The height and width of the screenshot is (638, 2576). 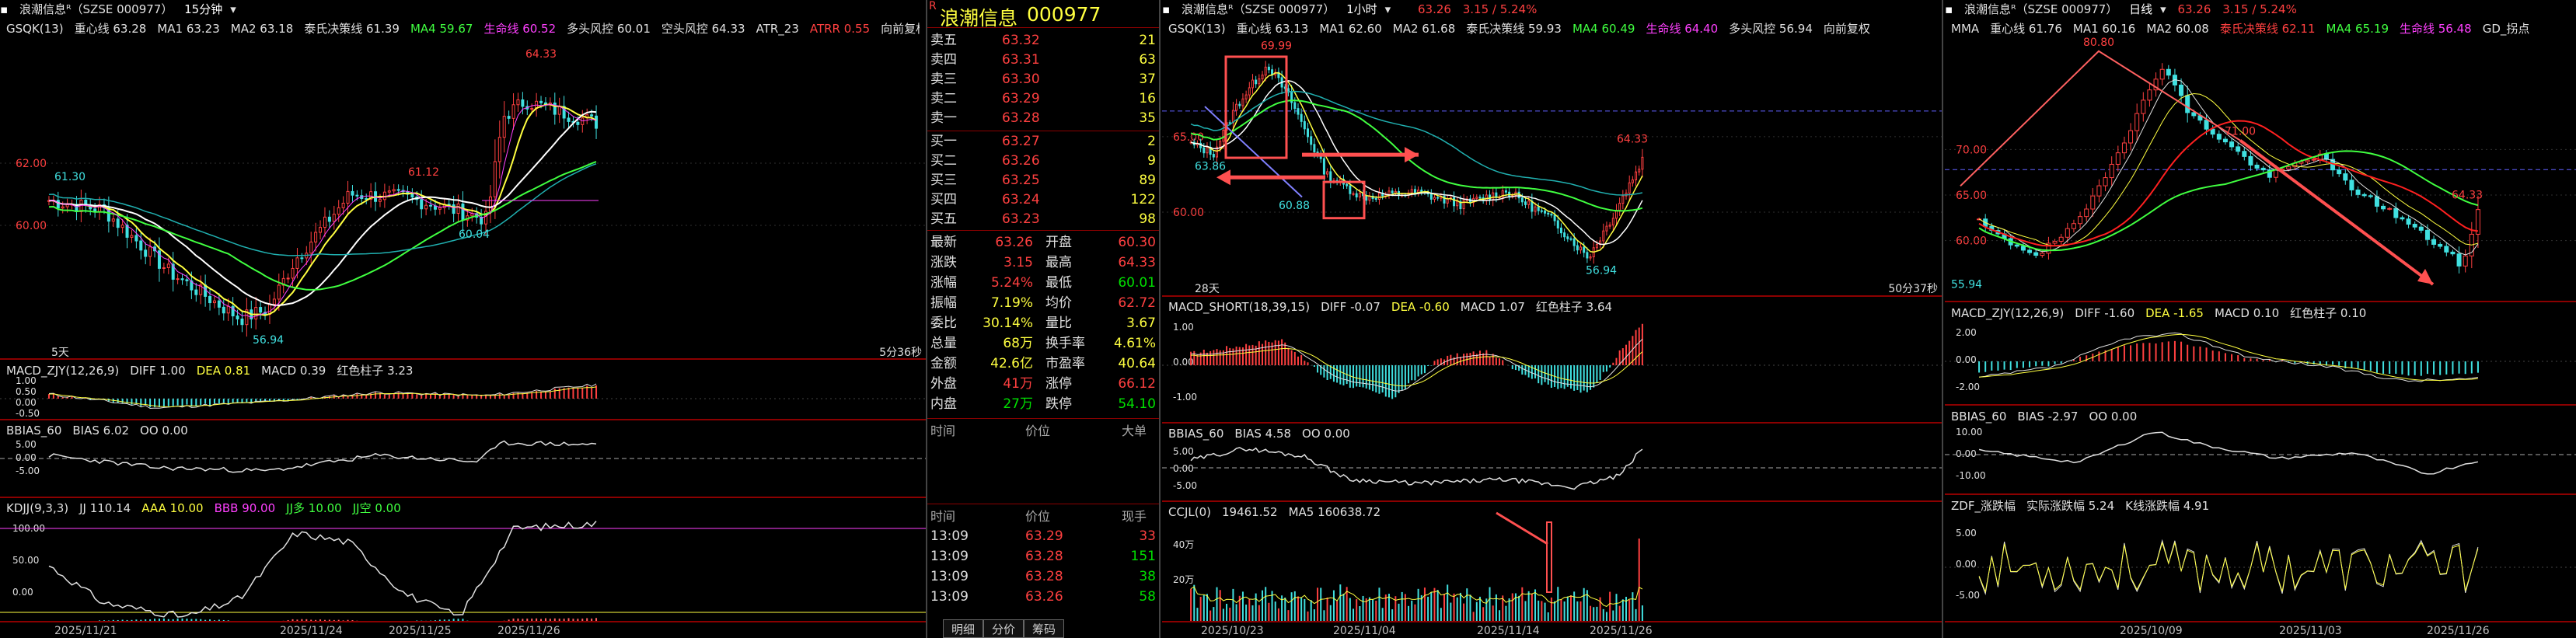 I want to click on legend-item: OO 0.00, so click(x=164, y=431).